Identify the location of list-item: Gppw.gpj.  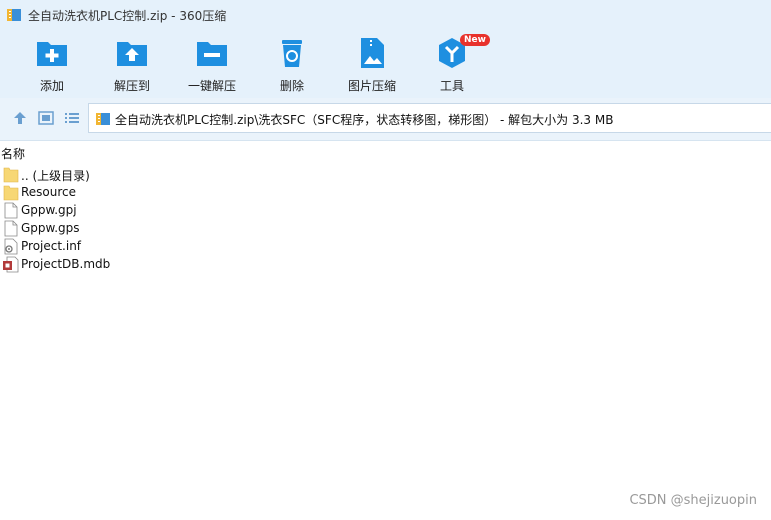
(153, 211).